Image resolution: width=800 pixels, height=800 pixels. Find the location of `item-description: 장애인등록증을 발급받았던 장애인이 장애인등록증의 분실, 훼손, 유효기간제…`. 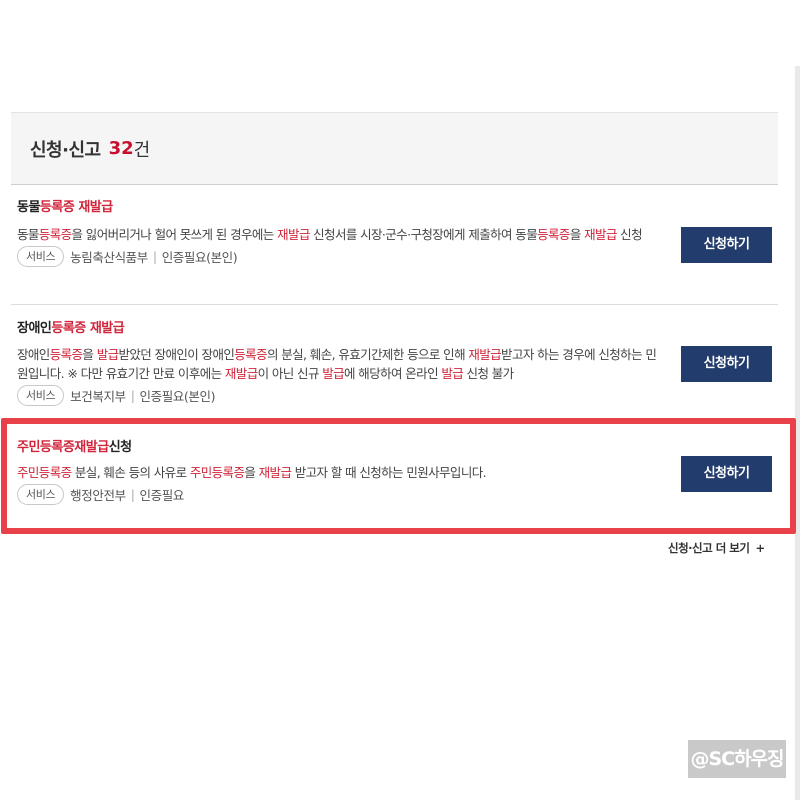

item-description: 장애인등록증을 발급받았던 장애인이 장애인등록증의 분실, 훼손, 유효기간제… is located at coordinates (337, 364).